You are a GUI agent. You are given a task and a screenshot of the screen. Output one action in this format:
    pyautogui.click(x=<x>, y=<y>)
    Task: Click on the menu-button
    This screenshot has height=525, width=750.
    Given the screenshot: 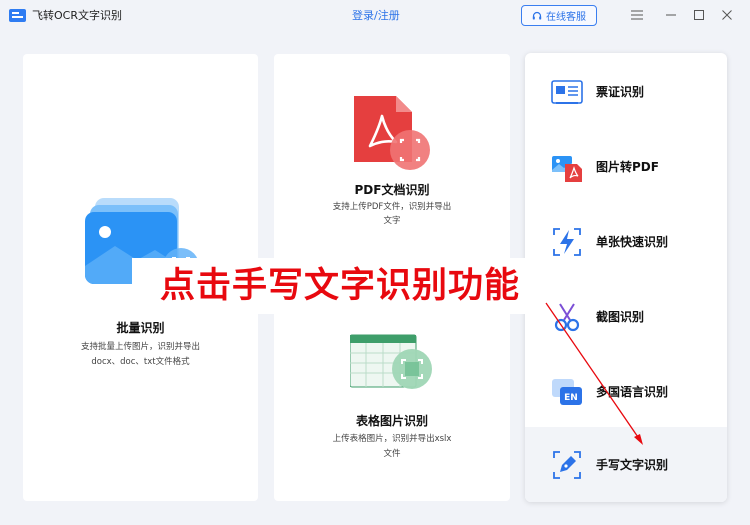 What is the action you would take?
    pyautogui.click(x=637, y=15)
    